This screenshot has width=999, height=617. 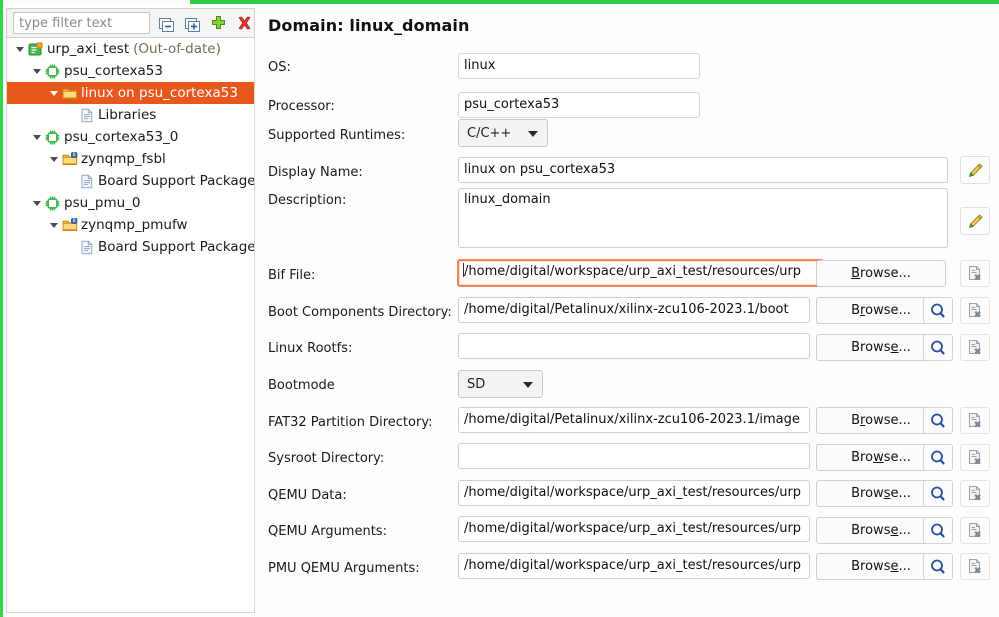 I want to click on page-title: Domain: linux_domain, so click(x=369, y=25).